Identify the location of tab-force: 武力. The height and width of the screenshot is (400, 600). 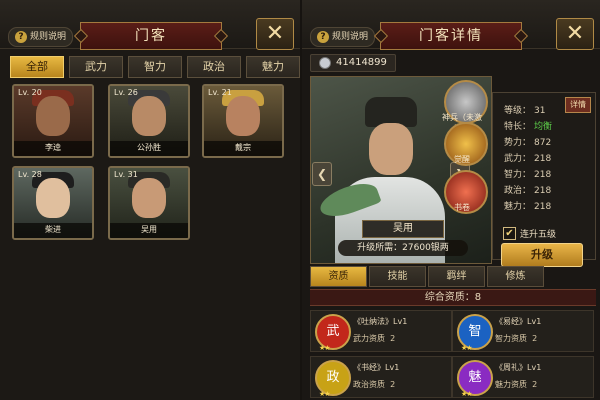
(96, 67).